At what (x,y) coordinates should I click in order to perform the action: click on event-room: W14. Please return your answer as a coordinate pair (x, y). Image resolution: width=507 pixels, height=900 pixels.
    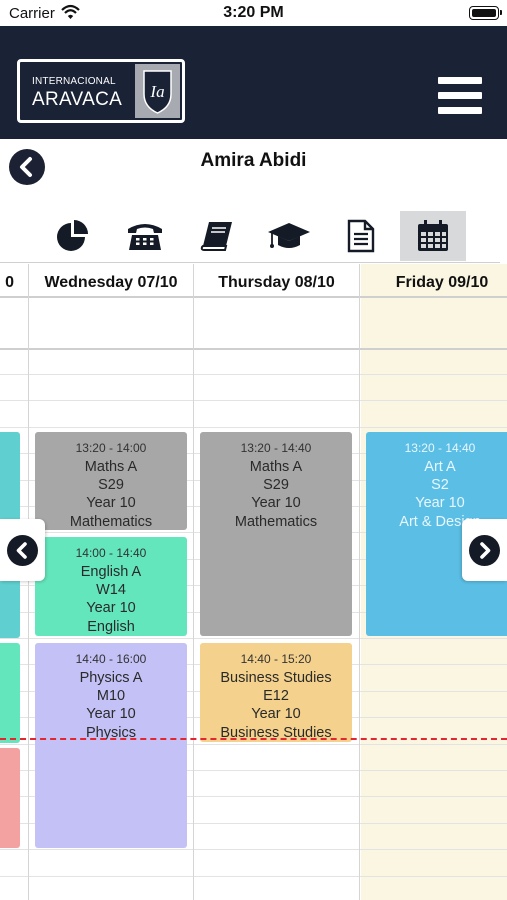
    Looking at the image, I should click on (111, 590).